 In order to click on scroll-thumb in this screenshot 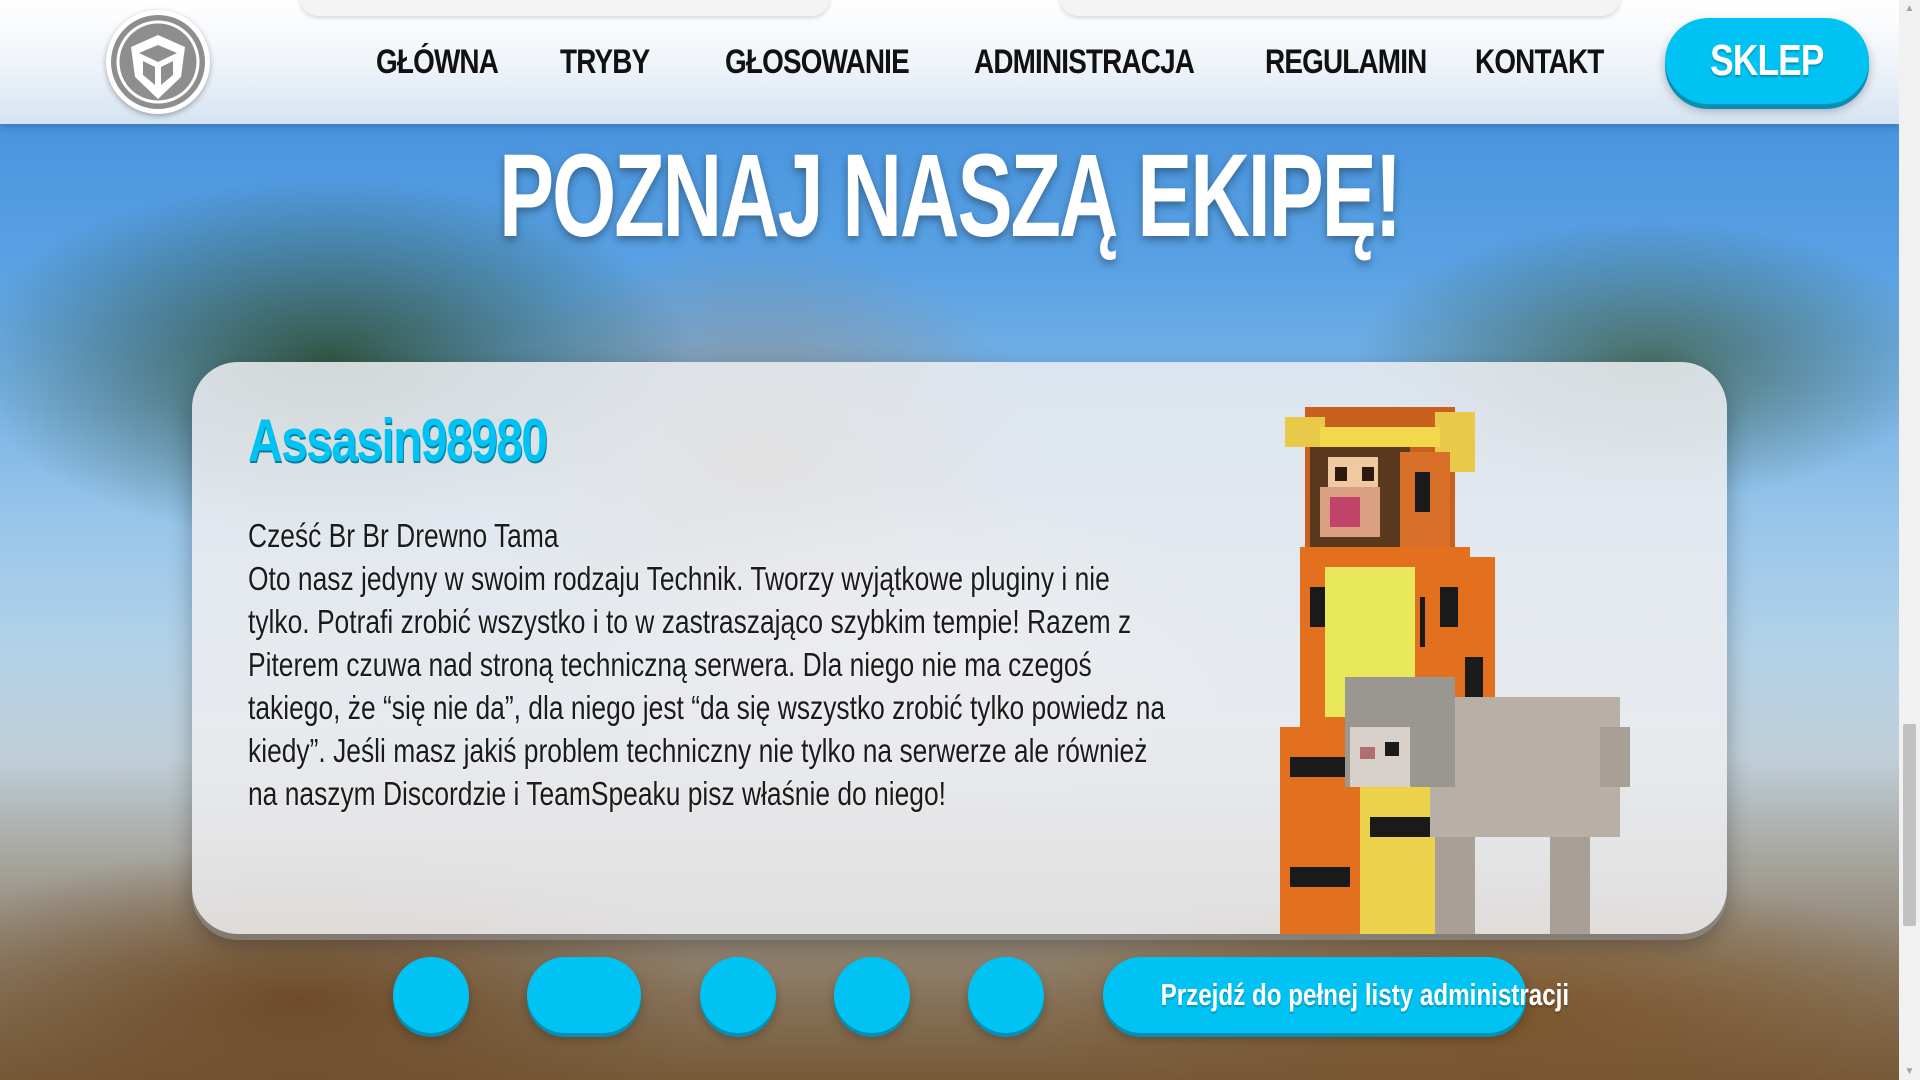, I will do `click(1909, 825)`.